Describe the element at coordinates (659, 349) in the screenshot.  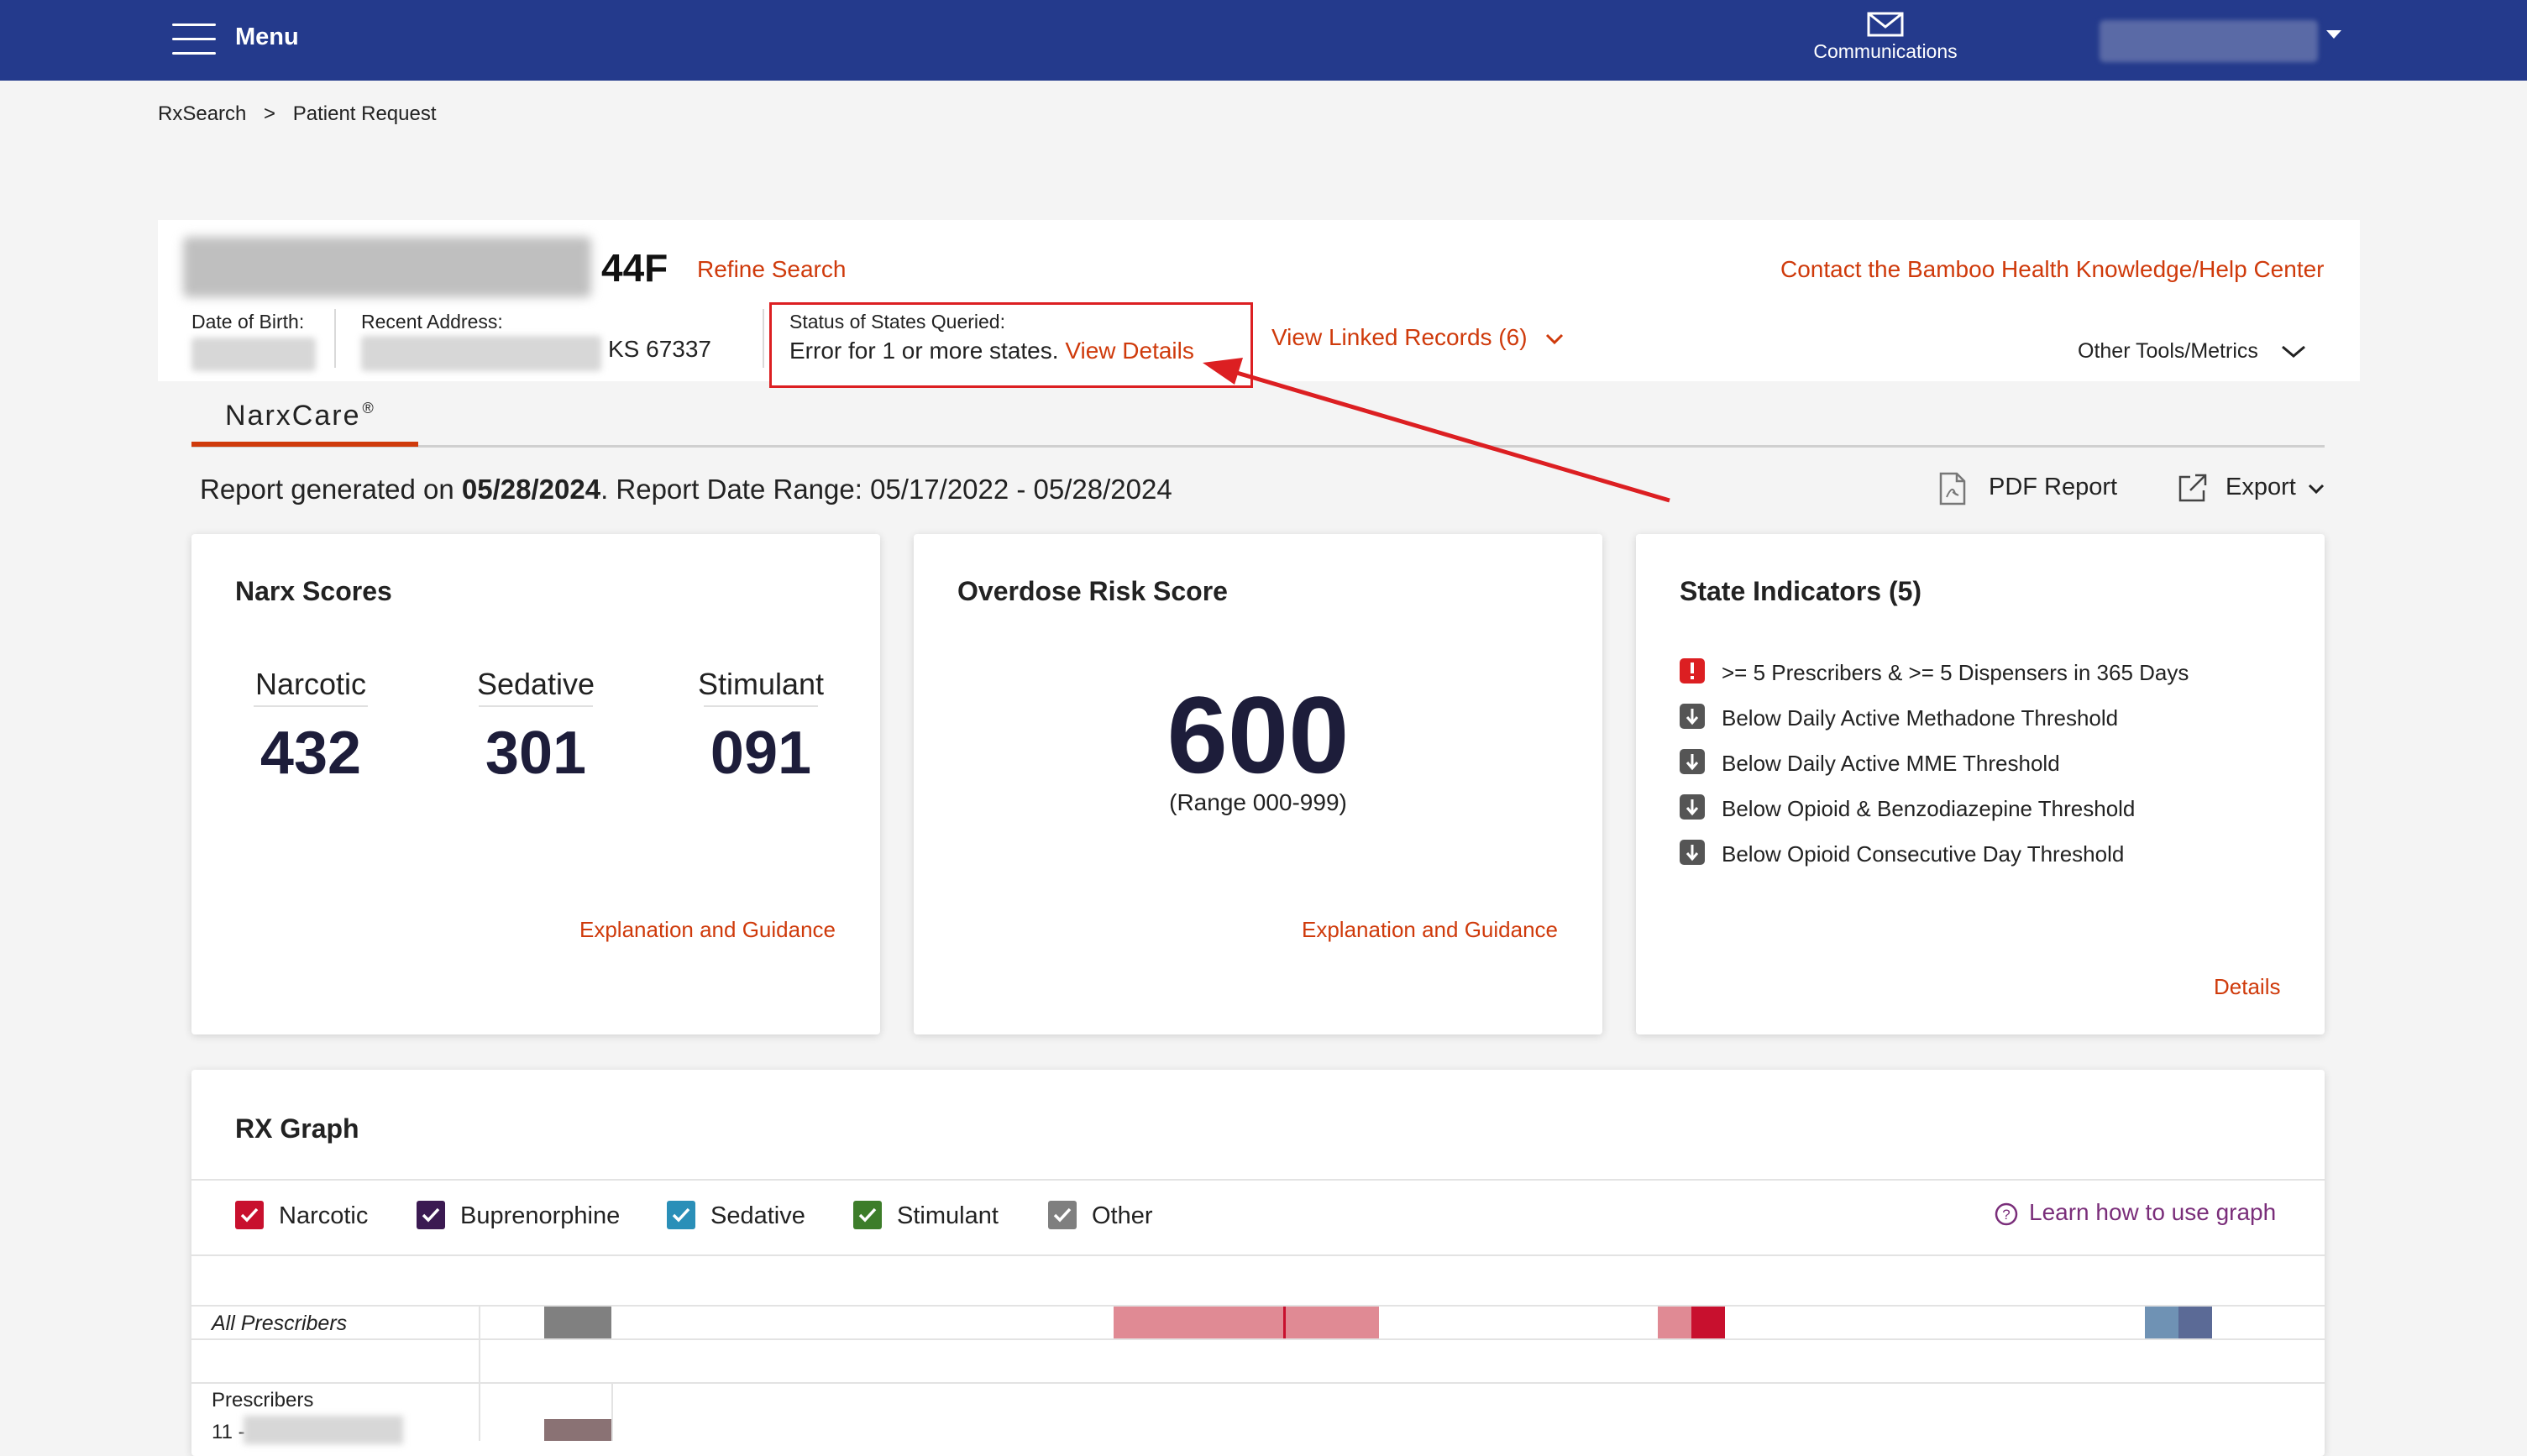
I see `address-zip: KS 67337` at that location.